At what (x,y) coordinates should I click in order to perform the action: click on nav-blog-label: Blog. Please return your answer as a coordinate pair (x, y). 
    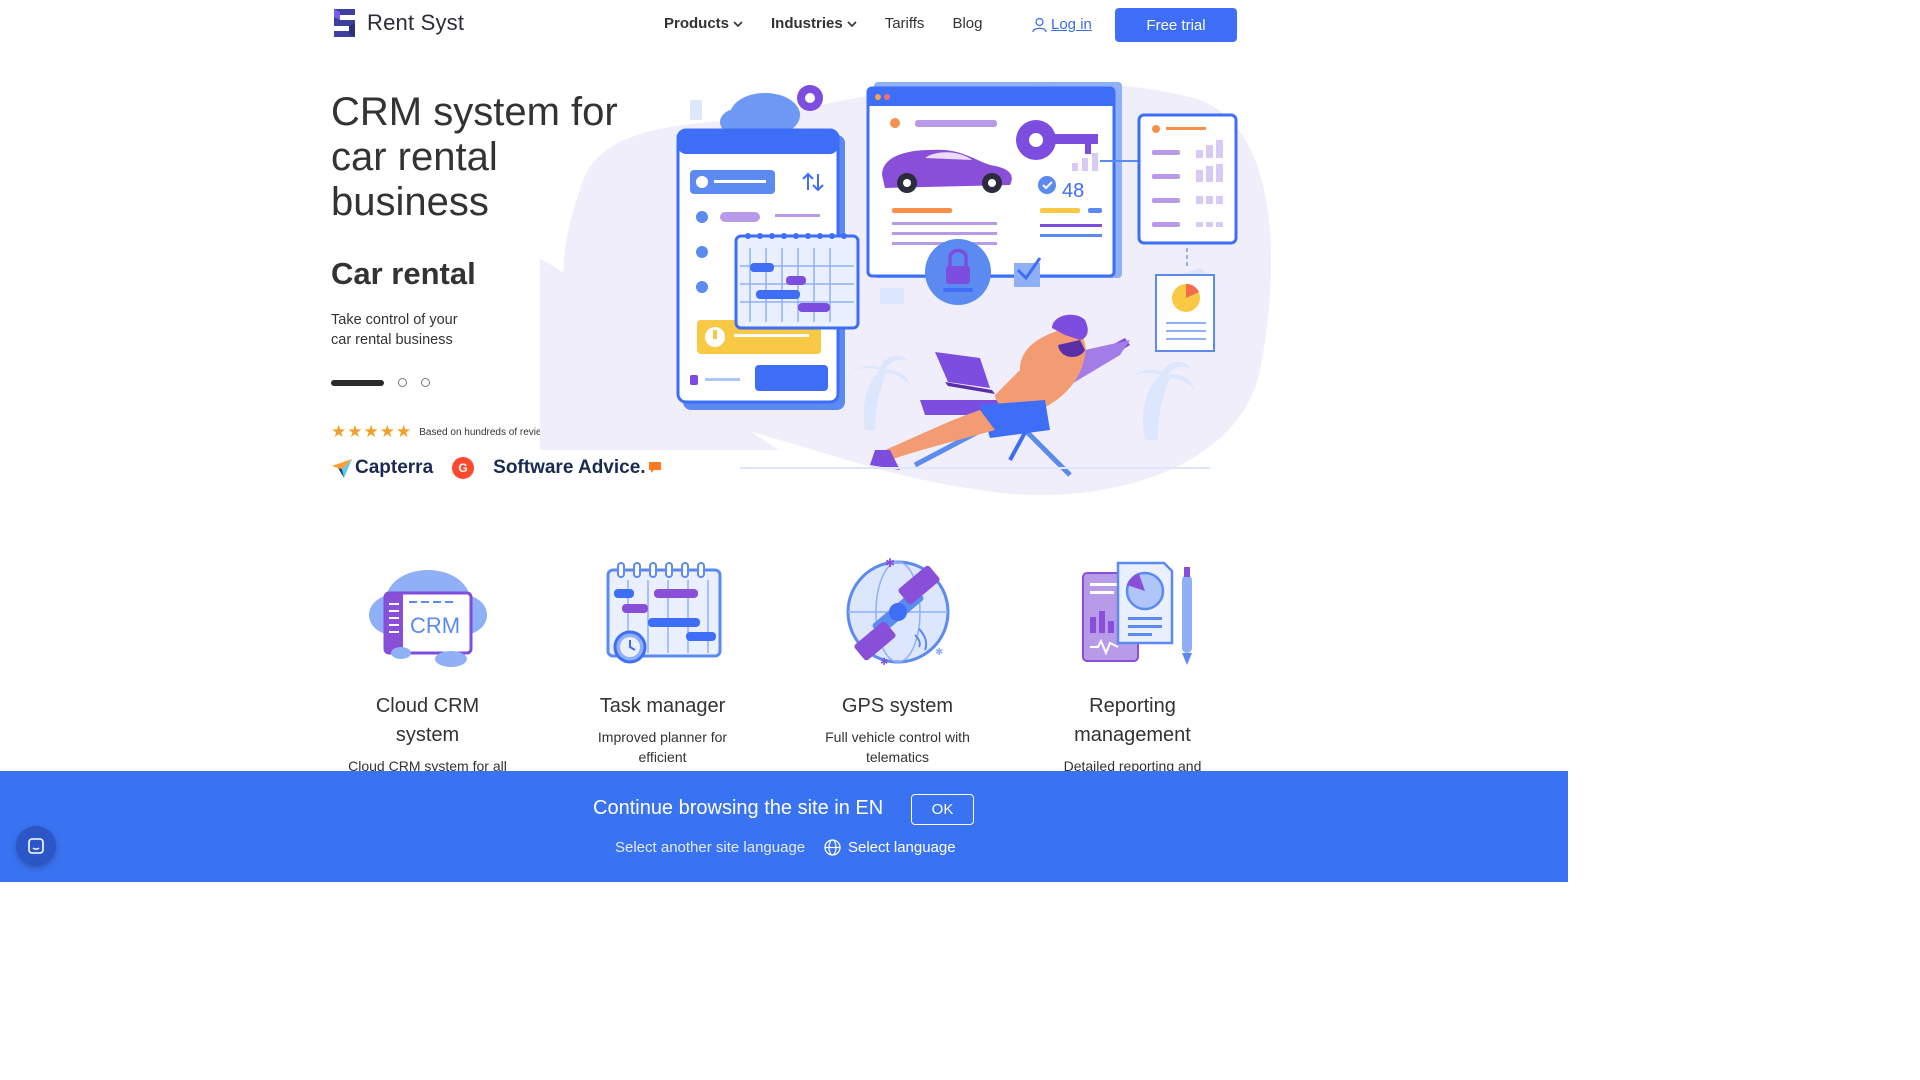
    Looking at the image, I should click on (967, 23).